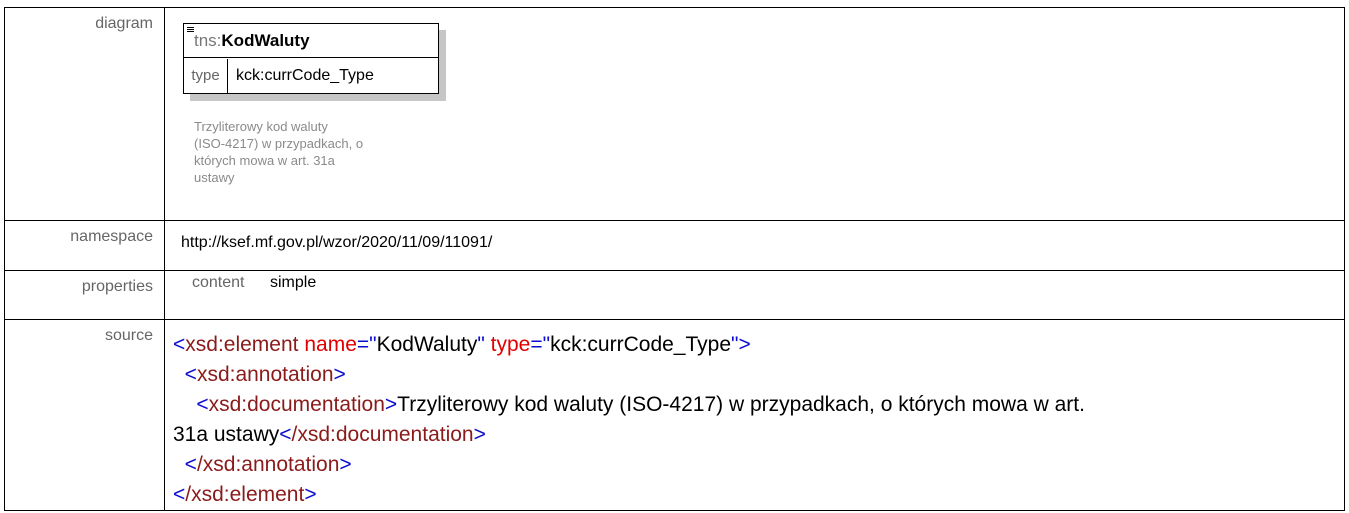  What do you see at coordinates (311, 41) in the screenshot?
I see `element-name: tns:KodWaluty` at bounding box center [311, 41].